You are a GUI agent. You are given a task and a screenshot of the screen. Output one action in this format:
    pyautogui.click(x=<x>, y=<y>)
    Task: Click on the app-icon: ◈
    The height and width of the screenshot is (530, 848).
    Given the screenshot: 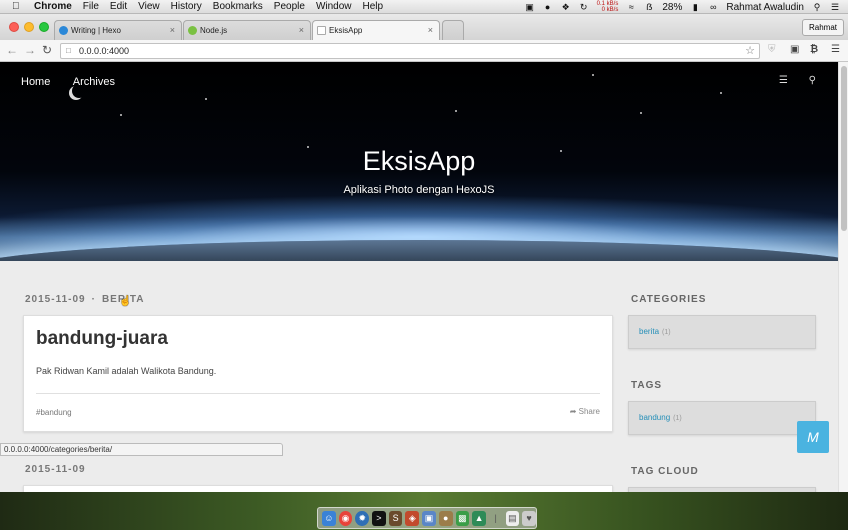 What is the action you would take?
    pyautogui.click(x=412, y=518)
    